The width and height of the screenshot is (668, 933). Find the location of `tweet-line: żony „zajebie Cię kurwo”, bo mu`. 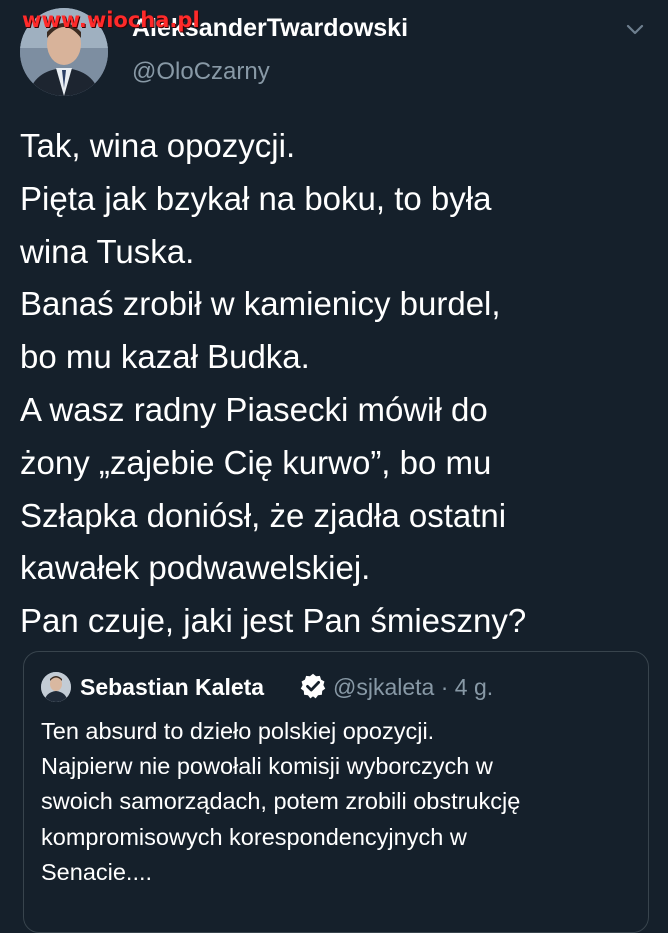

tweet-line: żony „zajebie Cię kurwo”, bo mu is located at coordinates (256, 462).